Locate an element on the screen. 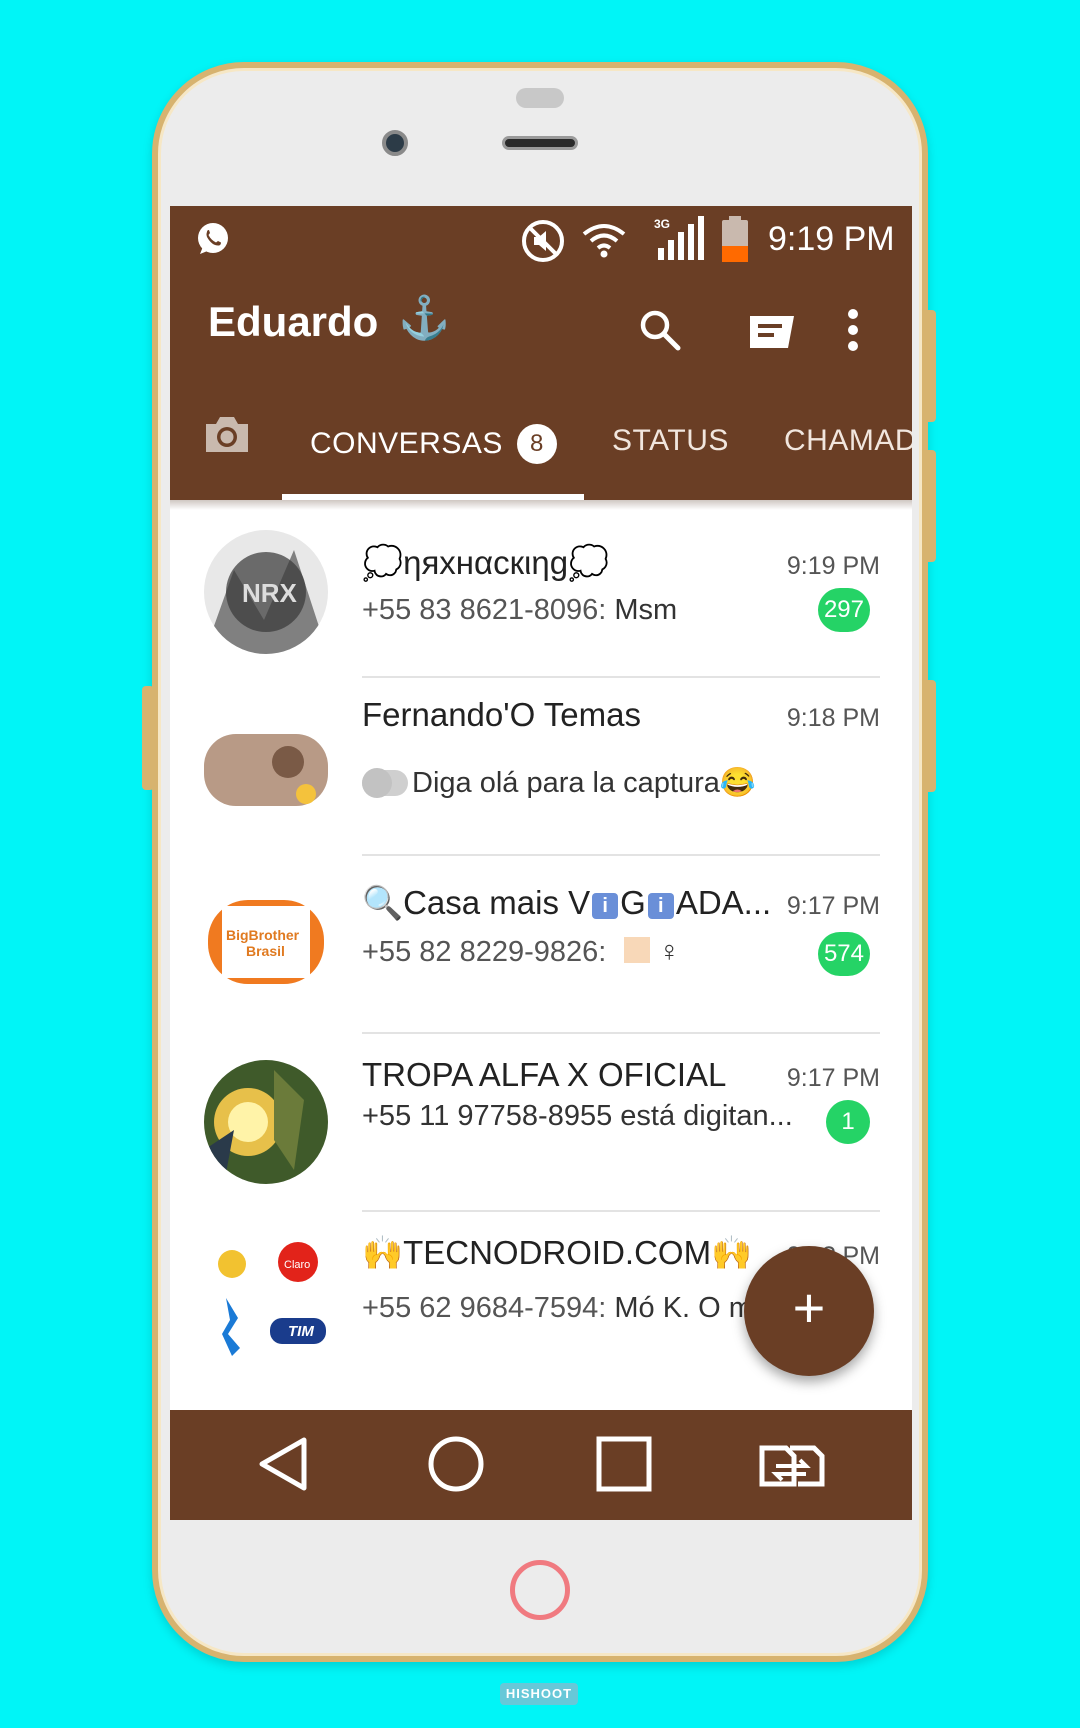 The image size is (1080, 1728). message-body: ♀ is located at coordinates (669, 952).